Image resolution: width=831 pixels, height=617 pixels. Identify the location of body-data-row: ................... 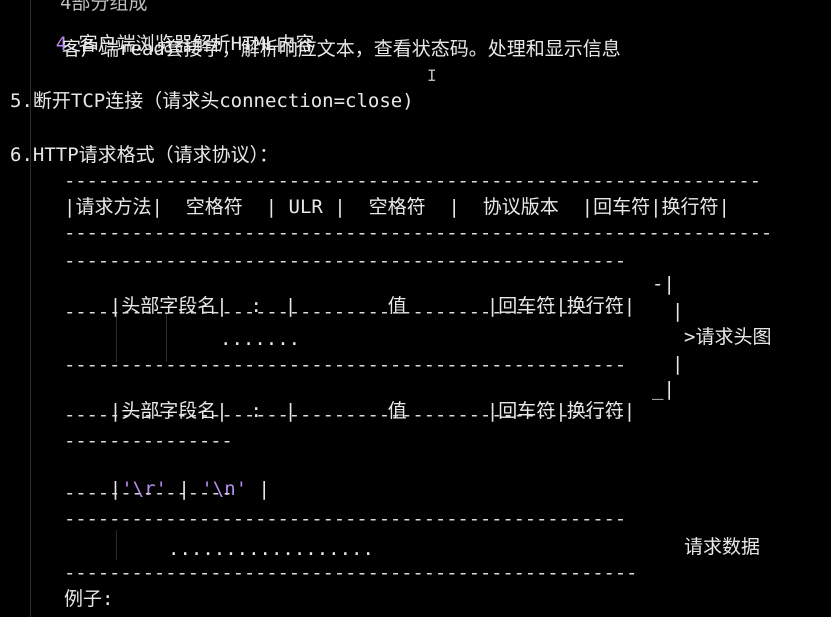
(271, 549).